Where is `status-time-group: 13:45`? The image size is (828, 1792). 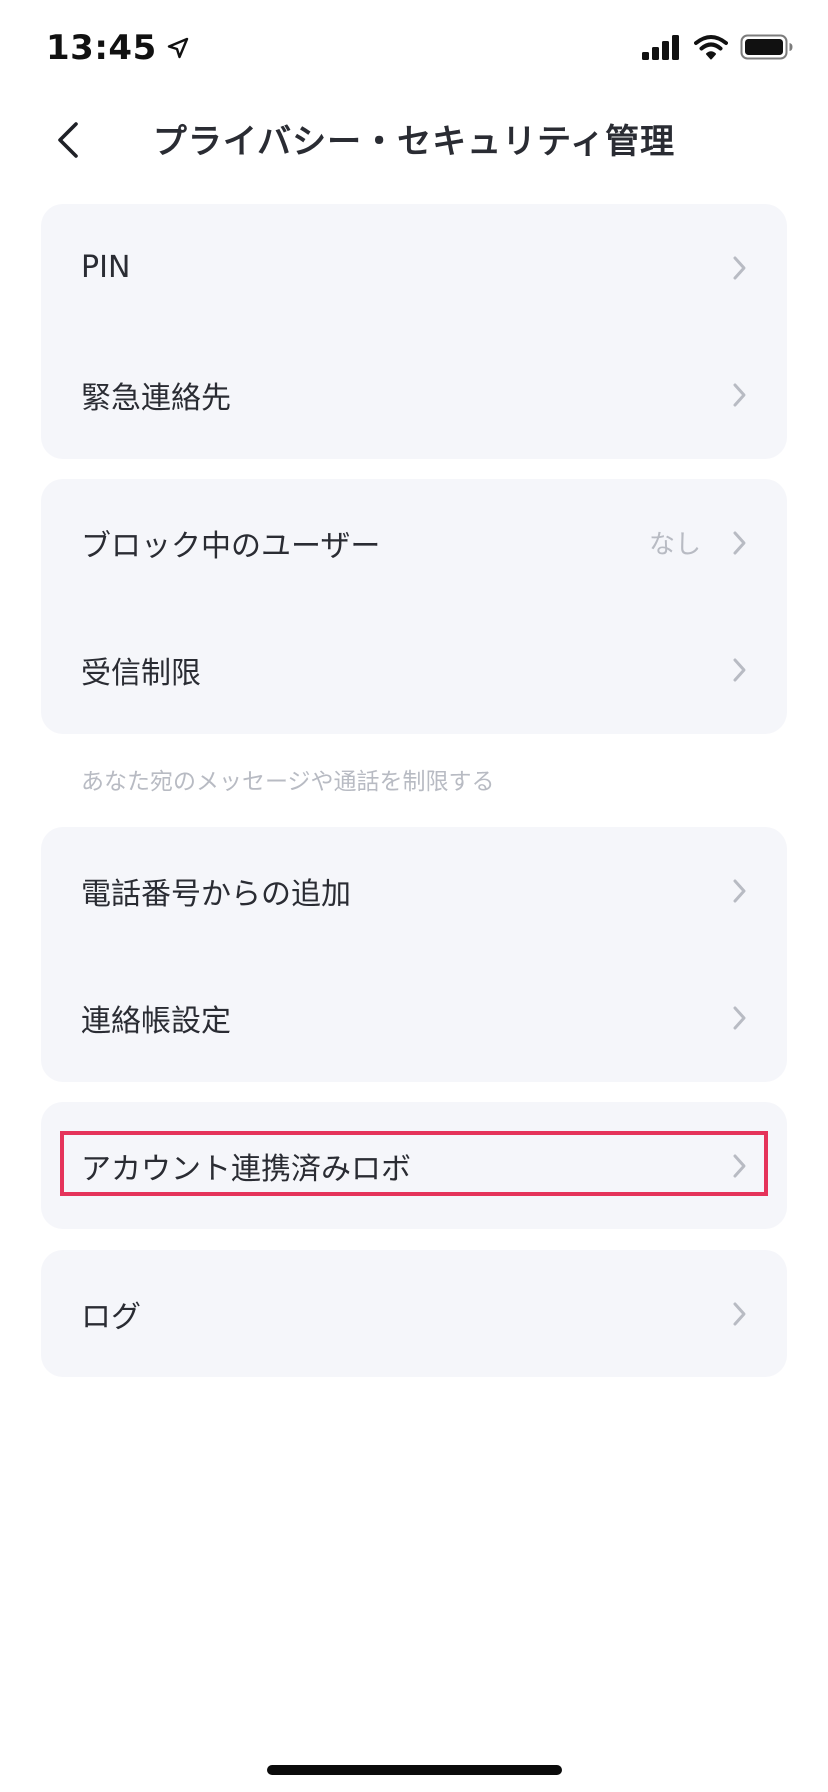
status-time-group: 13:45 is located at coordinates (117, 48).